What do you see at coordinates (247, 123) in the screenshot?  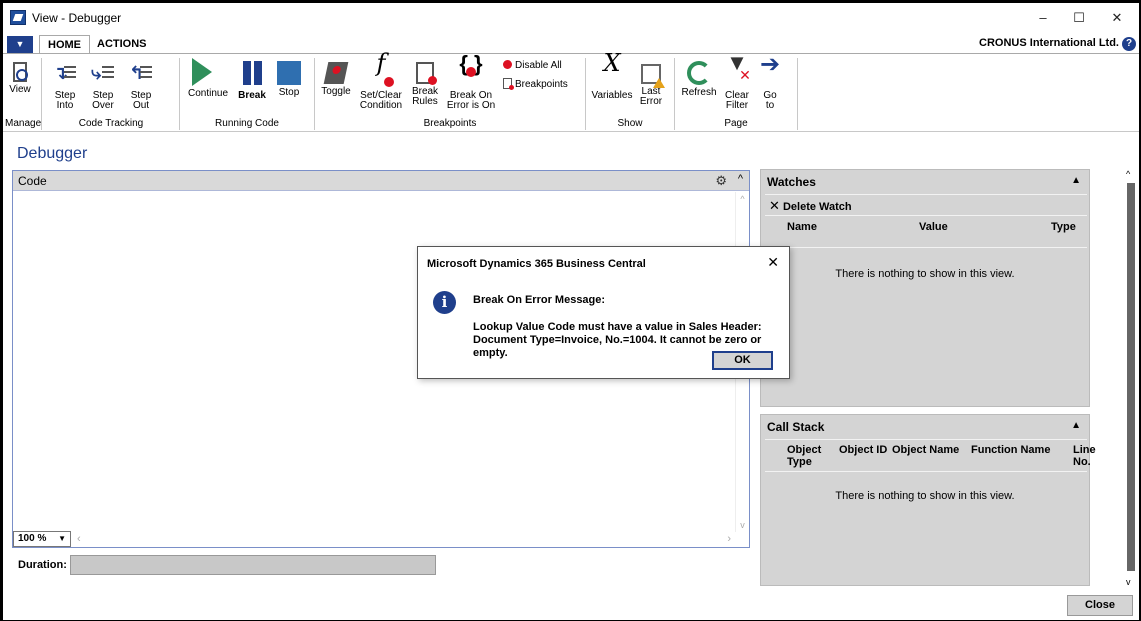 I see `group-running-code-label: Running Code` at bounding box center [247, 123].